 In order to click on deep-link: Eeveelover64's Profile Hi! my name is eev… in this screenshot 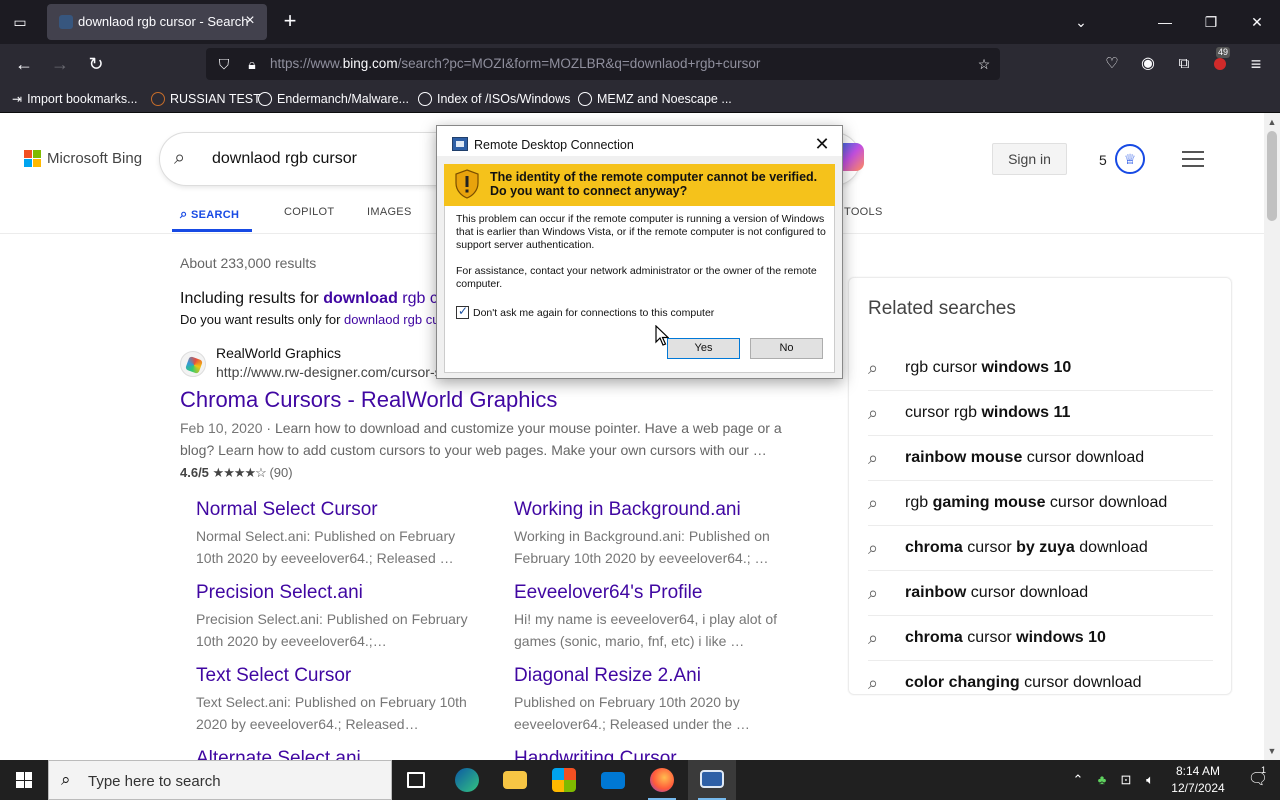, I will do `click(659, 617)`.